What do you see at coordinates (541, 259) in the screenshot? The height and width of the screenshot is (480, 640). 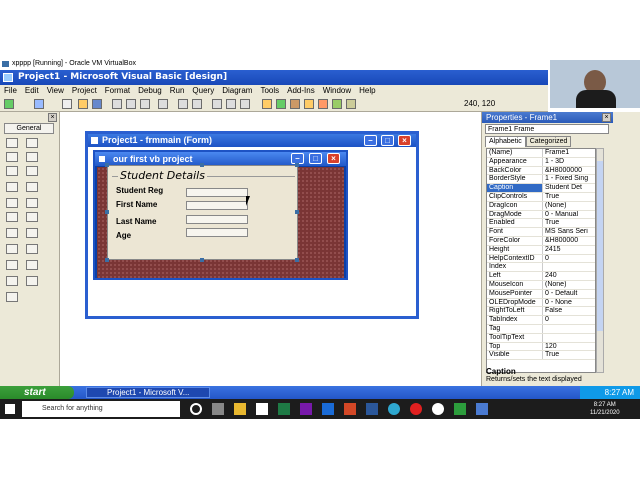 I see `property-row: HelpContextID 0` at bounding box center [541, 259].